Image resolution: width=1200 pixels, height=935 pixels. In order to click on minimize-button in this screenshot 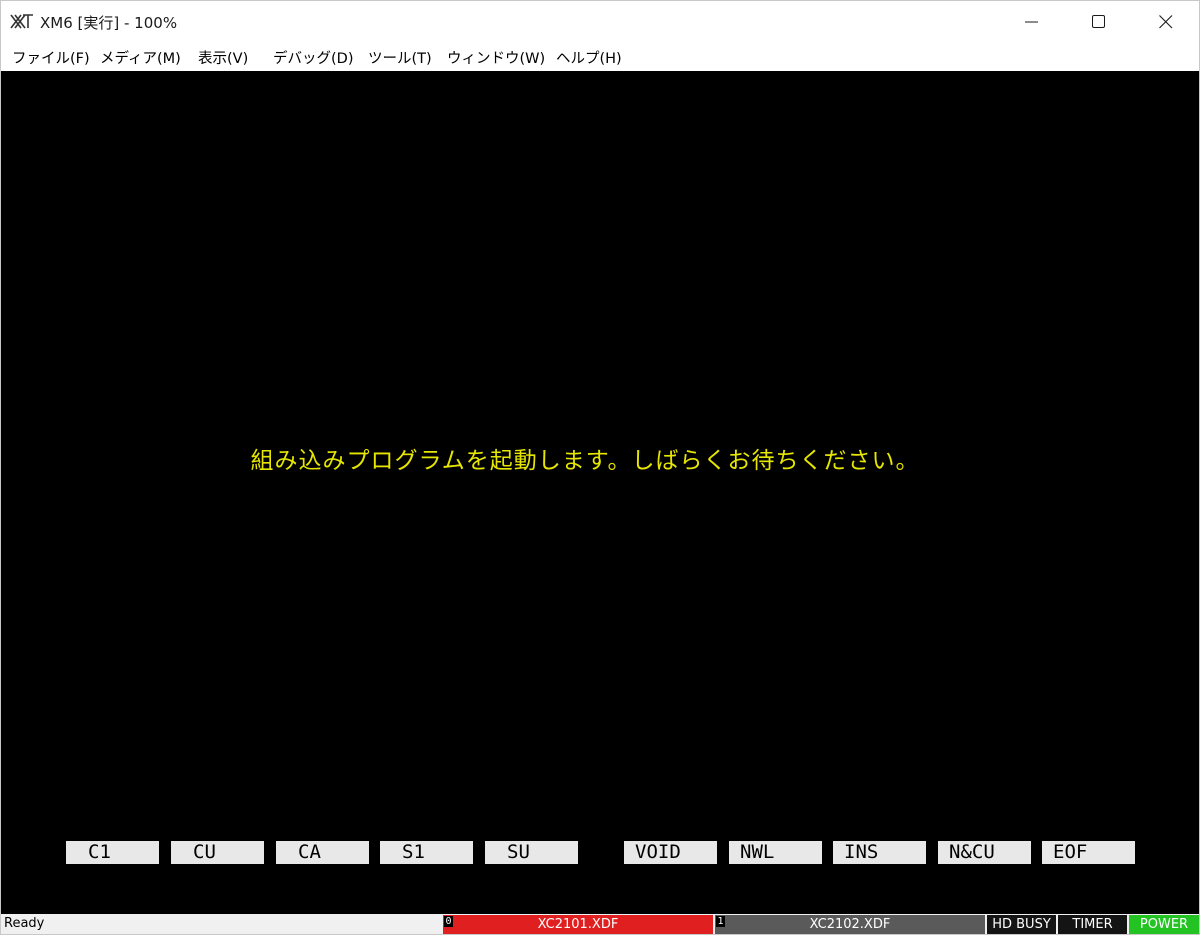, I will do `click(1031, 22)`.